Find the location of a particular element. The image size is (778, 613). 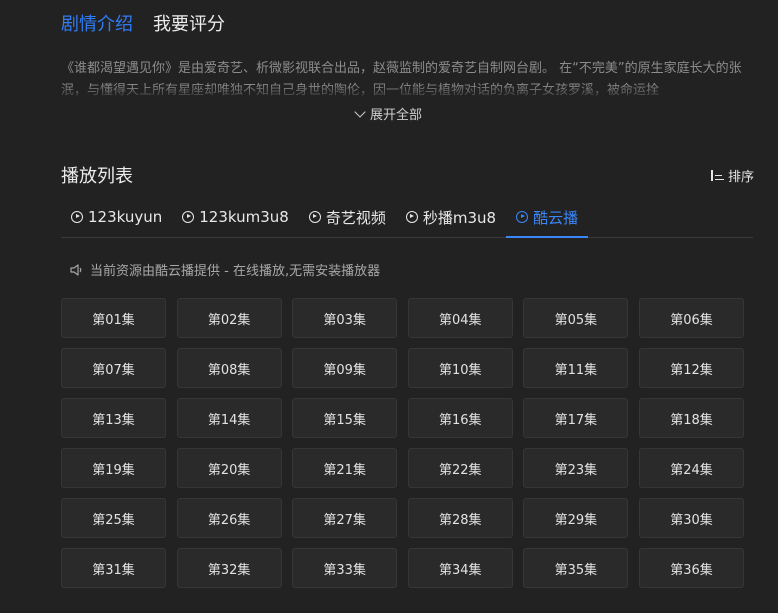

source-tab-123kum3u8: 123kum3u8 is located at coordinates (235, 217).